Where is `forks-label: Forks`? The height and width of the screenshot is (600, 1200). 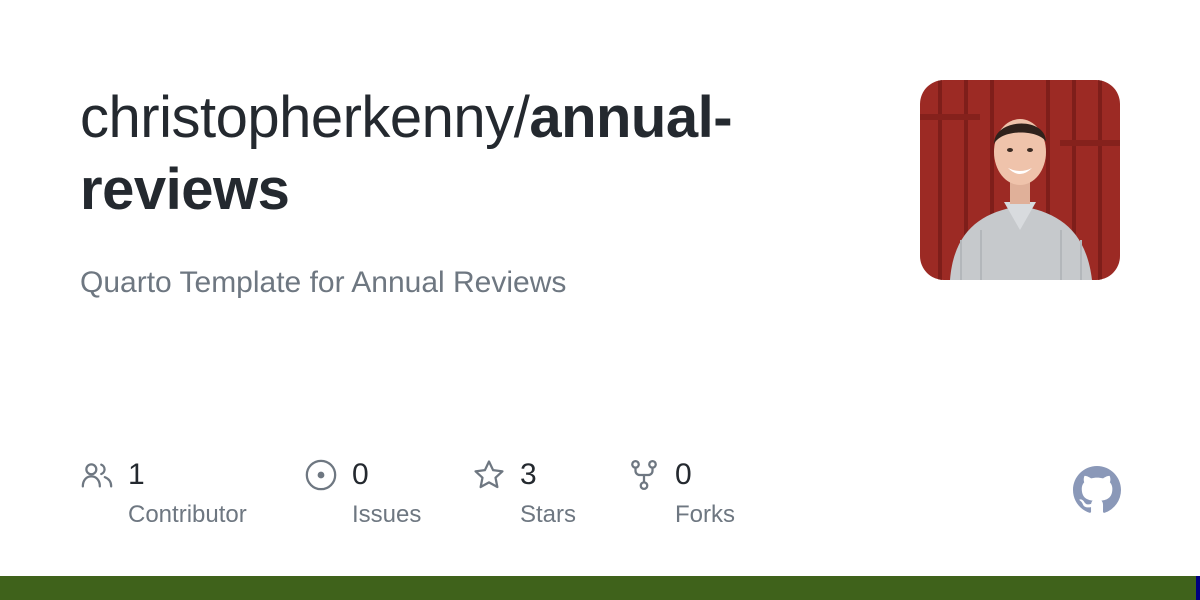 forks-label: Forks is located at coordinates (705, 514).